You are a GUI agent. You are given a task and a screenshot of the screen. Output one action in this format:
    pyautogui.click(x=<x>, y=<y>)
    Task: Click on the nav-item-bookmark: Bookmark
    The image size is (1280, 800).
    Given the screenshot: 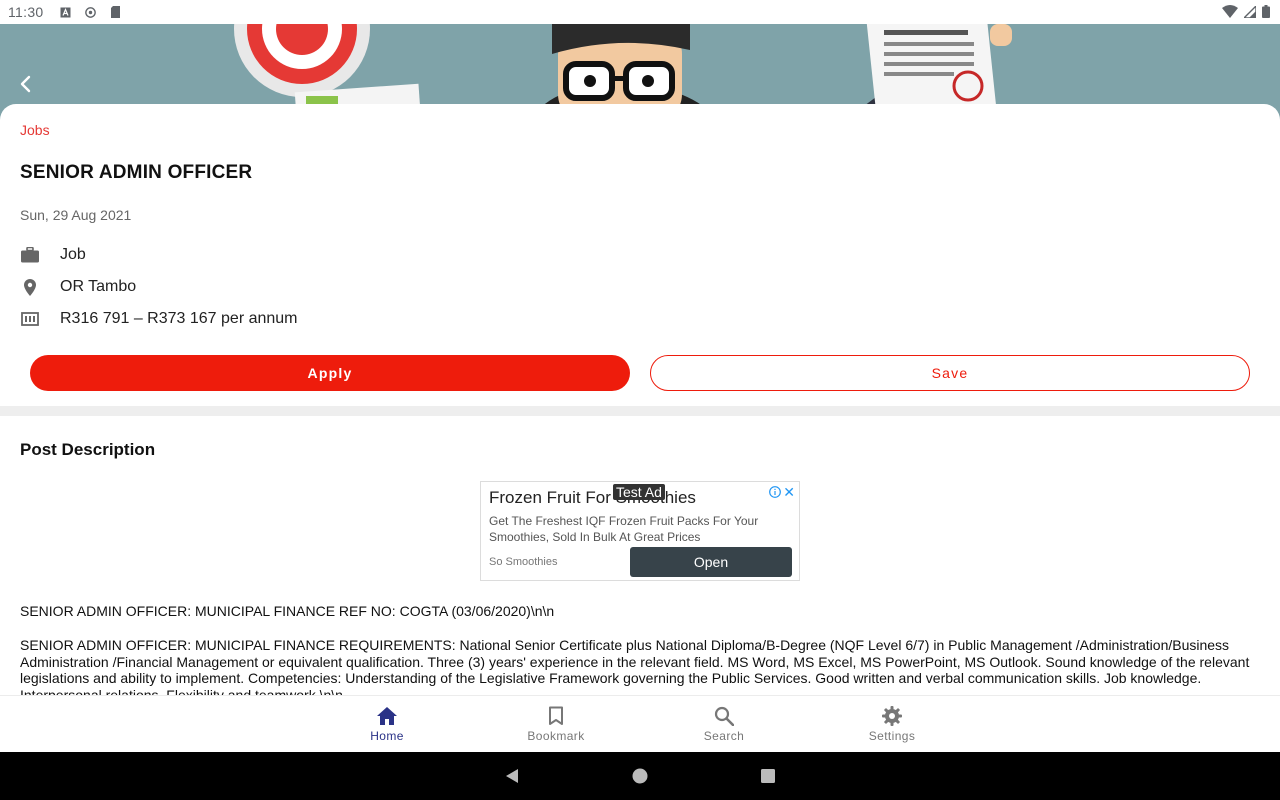 What is the action you would take?
    pyautogui.click(x=556, y=724)
    